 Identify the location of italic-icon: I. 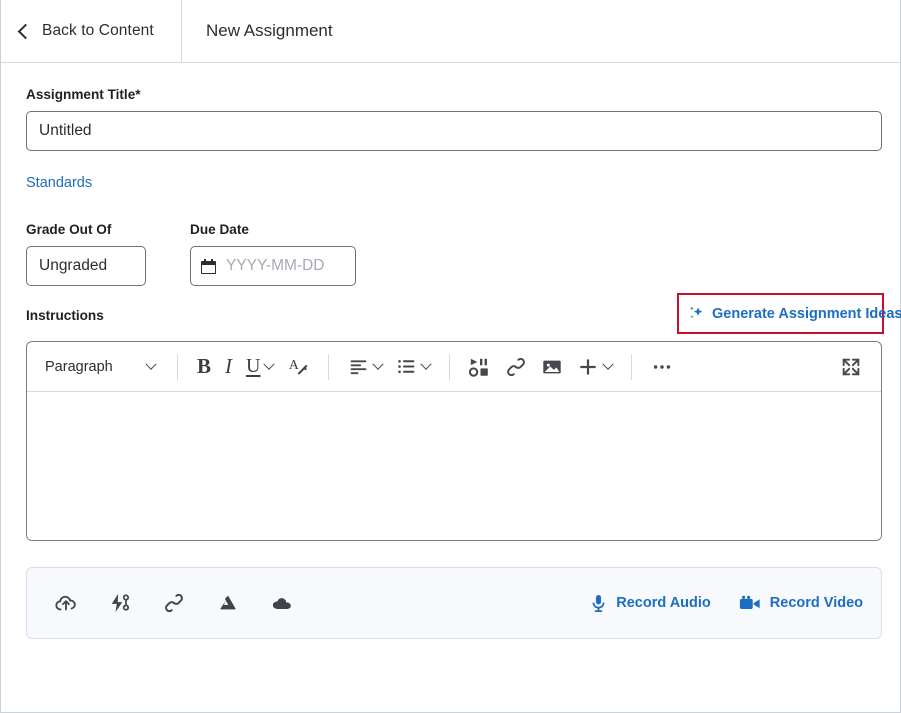
(229, 366).